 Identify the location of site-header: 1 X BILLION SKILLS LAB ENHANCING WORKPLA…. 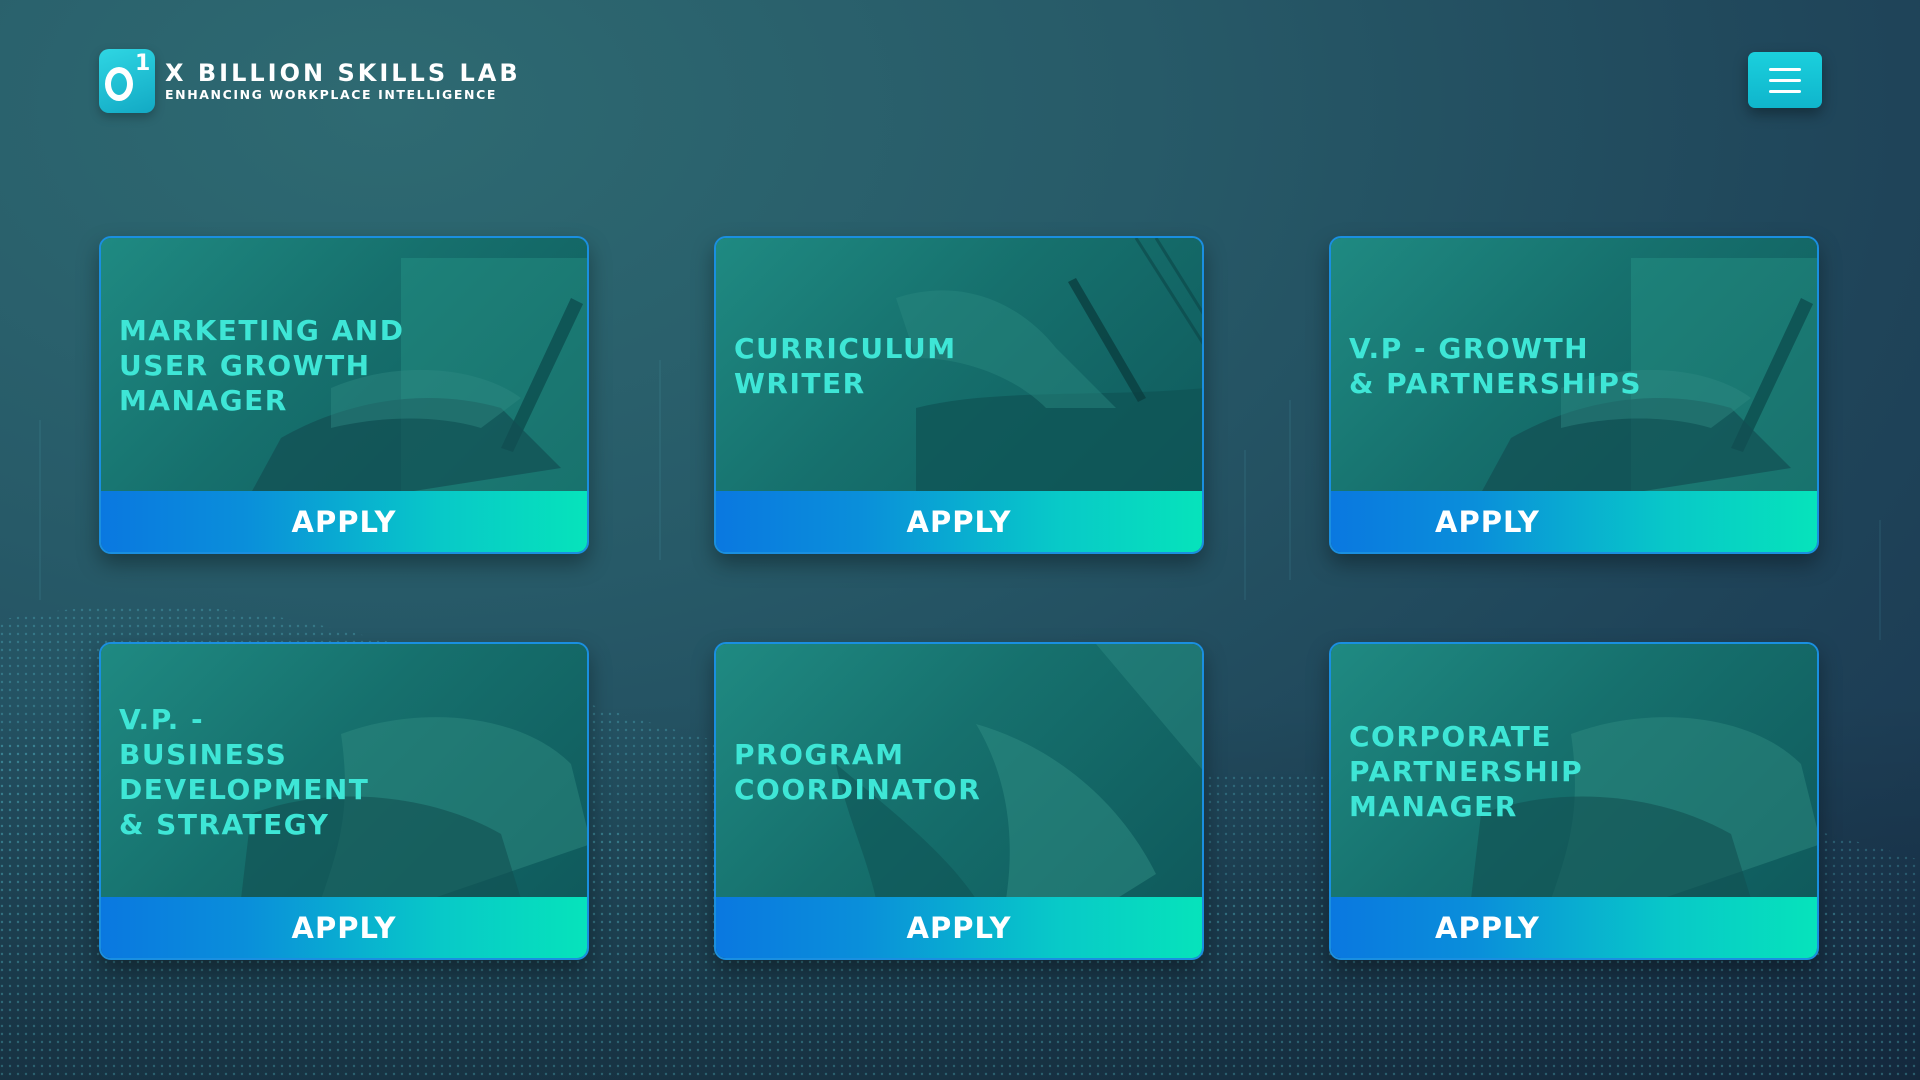
(310, 81).